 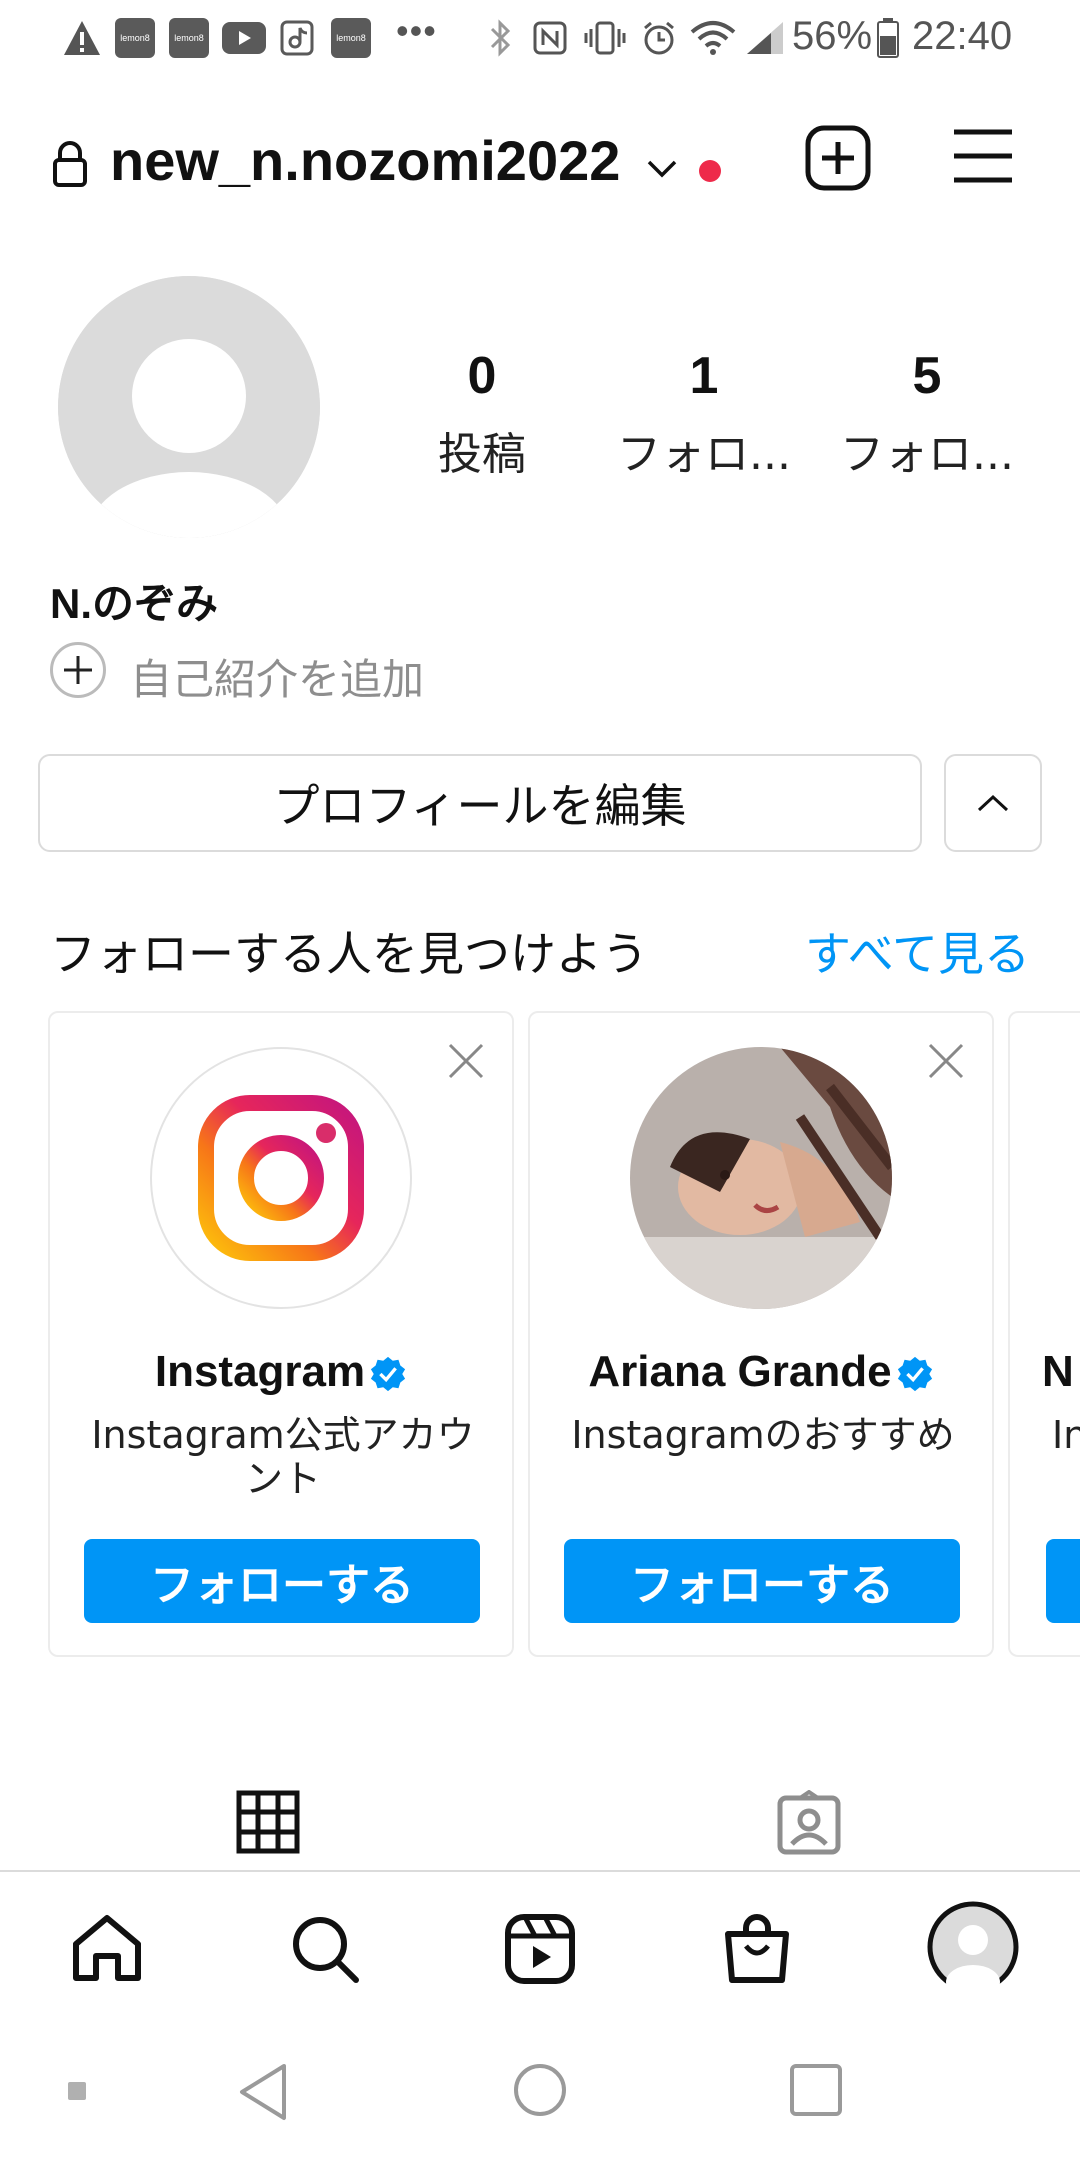 What do you see at coordinates (550, 38) in the screenshot?
I see `nfc-icon` at bounding box center [550, 38].